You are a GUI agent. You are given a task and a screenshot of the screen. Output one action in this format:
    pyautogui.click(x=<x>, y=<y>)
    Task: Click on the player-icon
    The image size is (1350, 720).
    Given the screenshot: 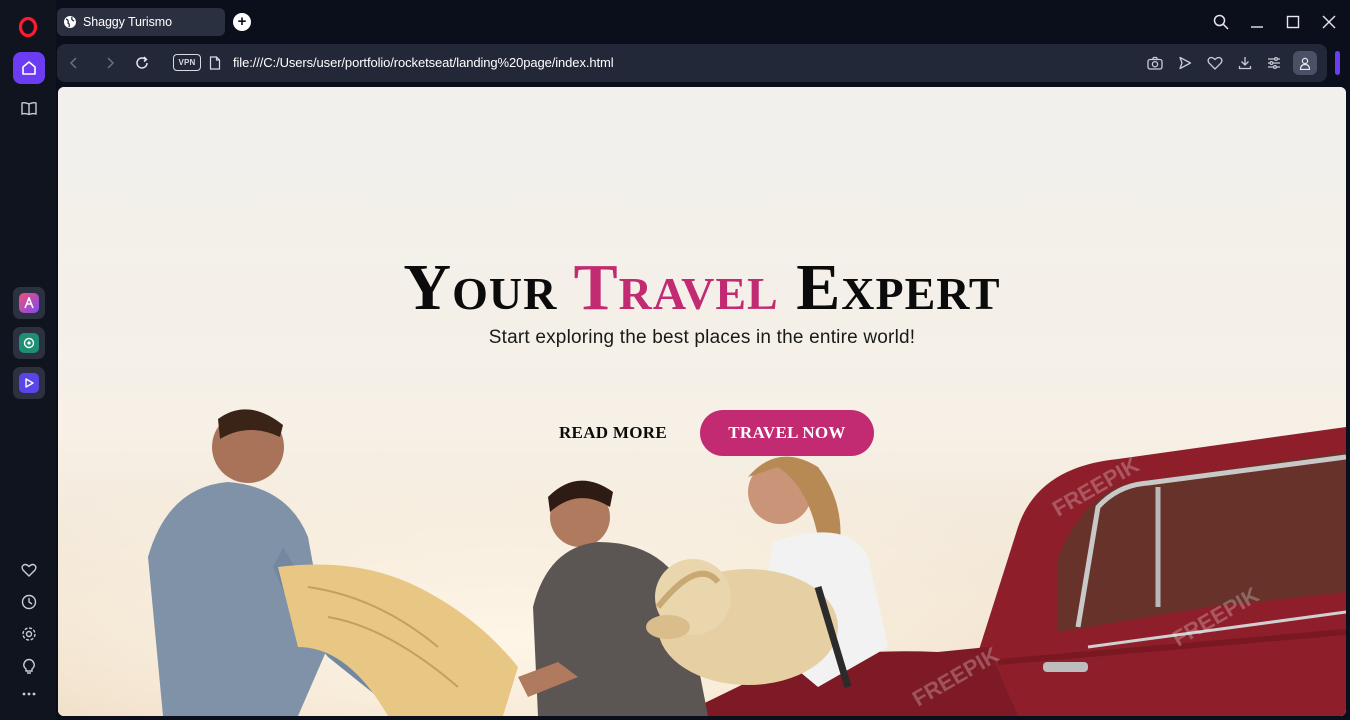 What is the action you would take?
    pyautogui.click(x=29, y=383)
    